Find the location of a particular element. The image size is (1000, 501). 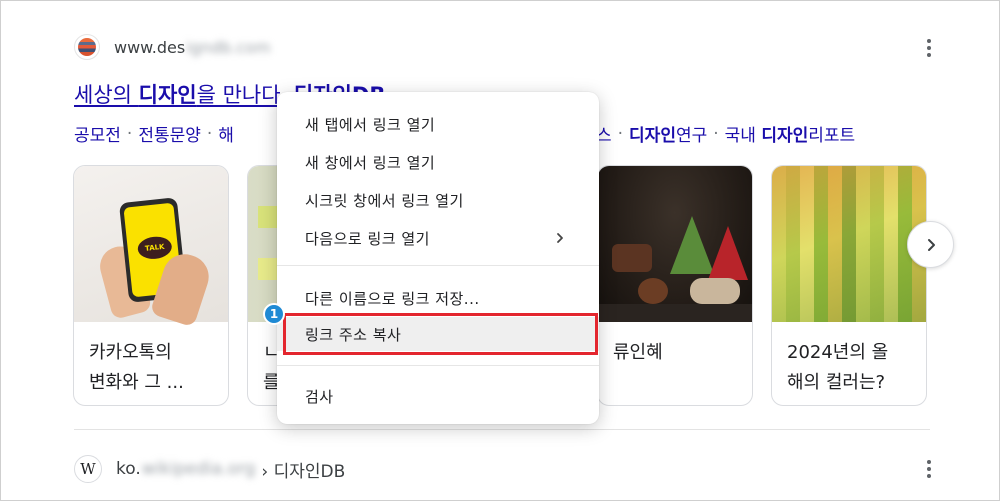

menu-item-open-incognito: 시크릿 창에서 링크 열기 is located at coordinates (438, 200).